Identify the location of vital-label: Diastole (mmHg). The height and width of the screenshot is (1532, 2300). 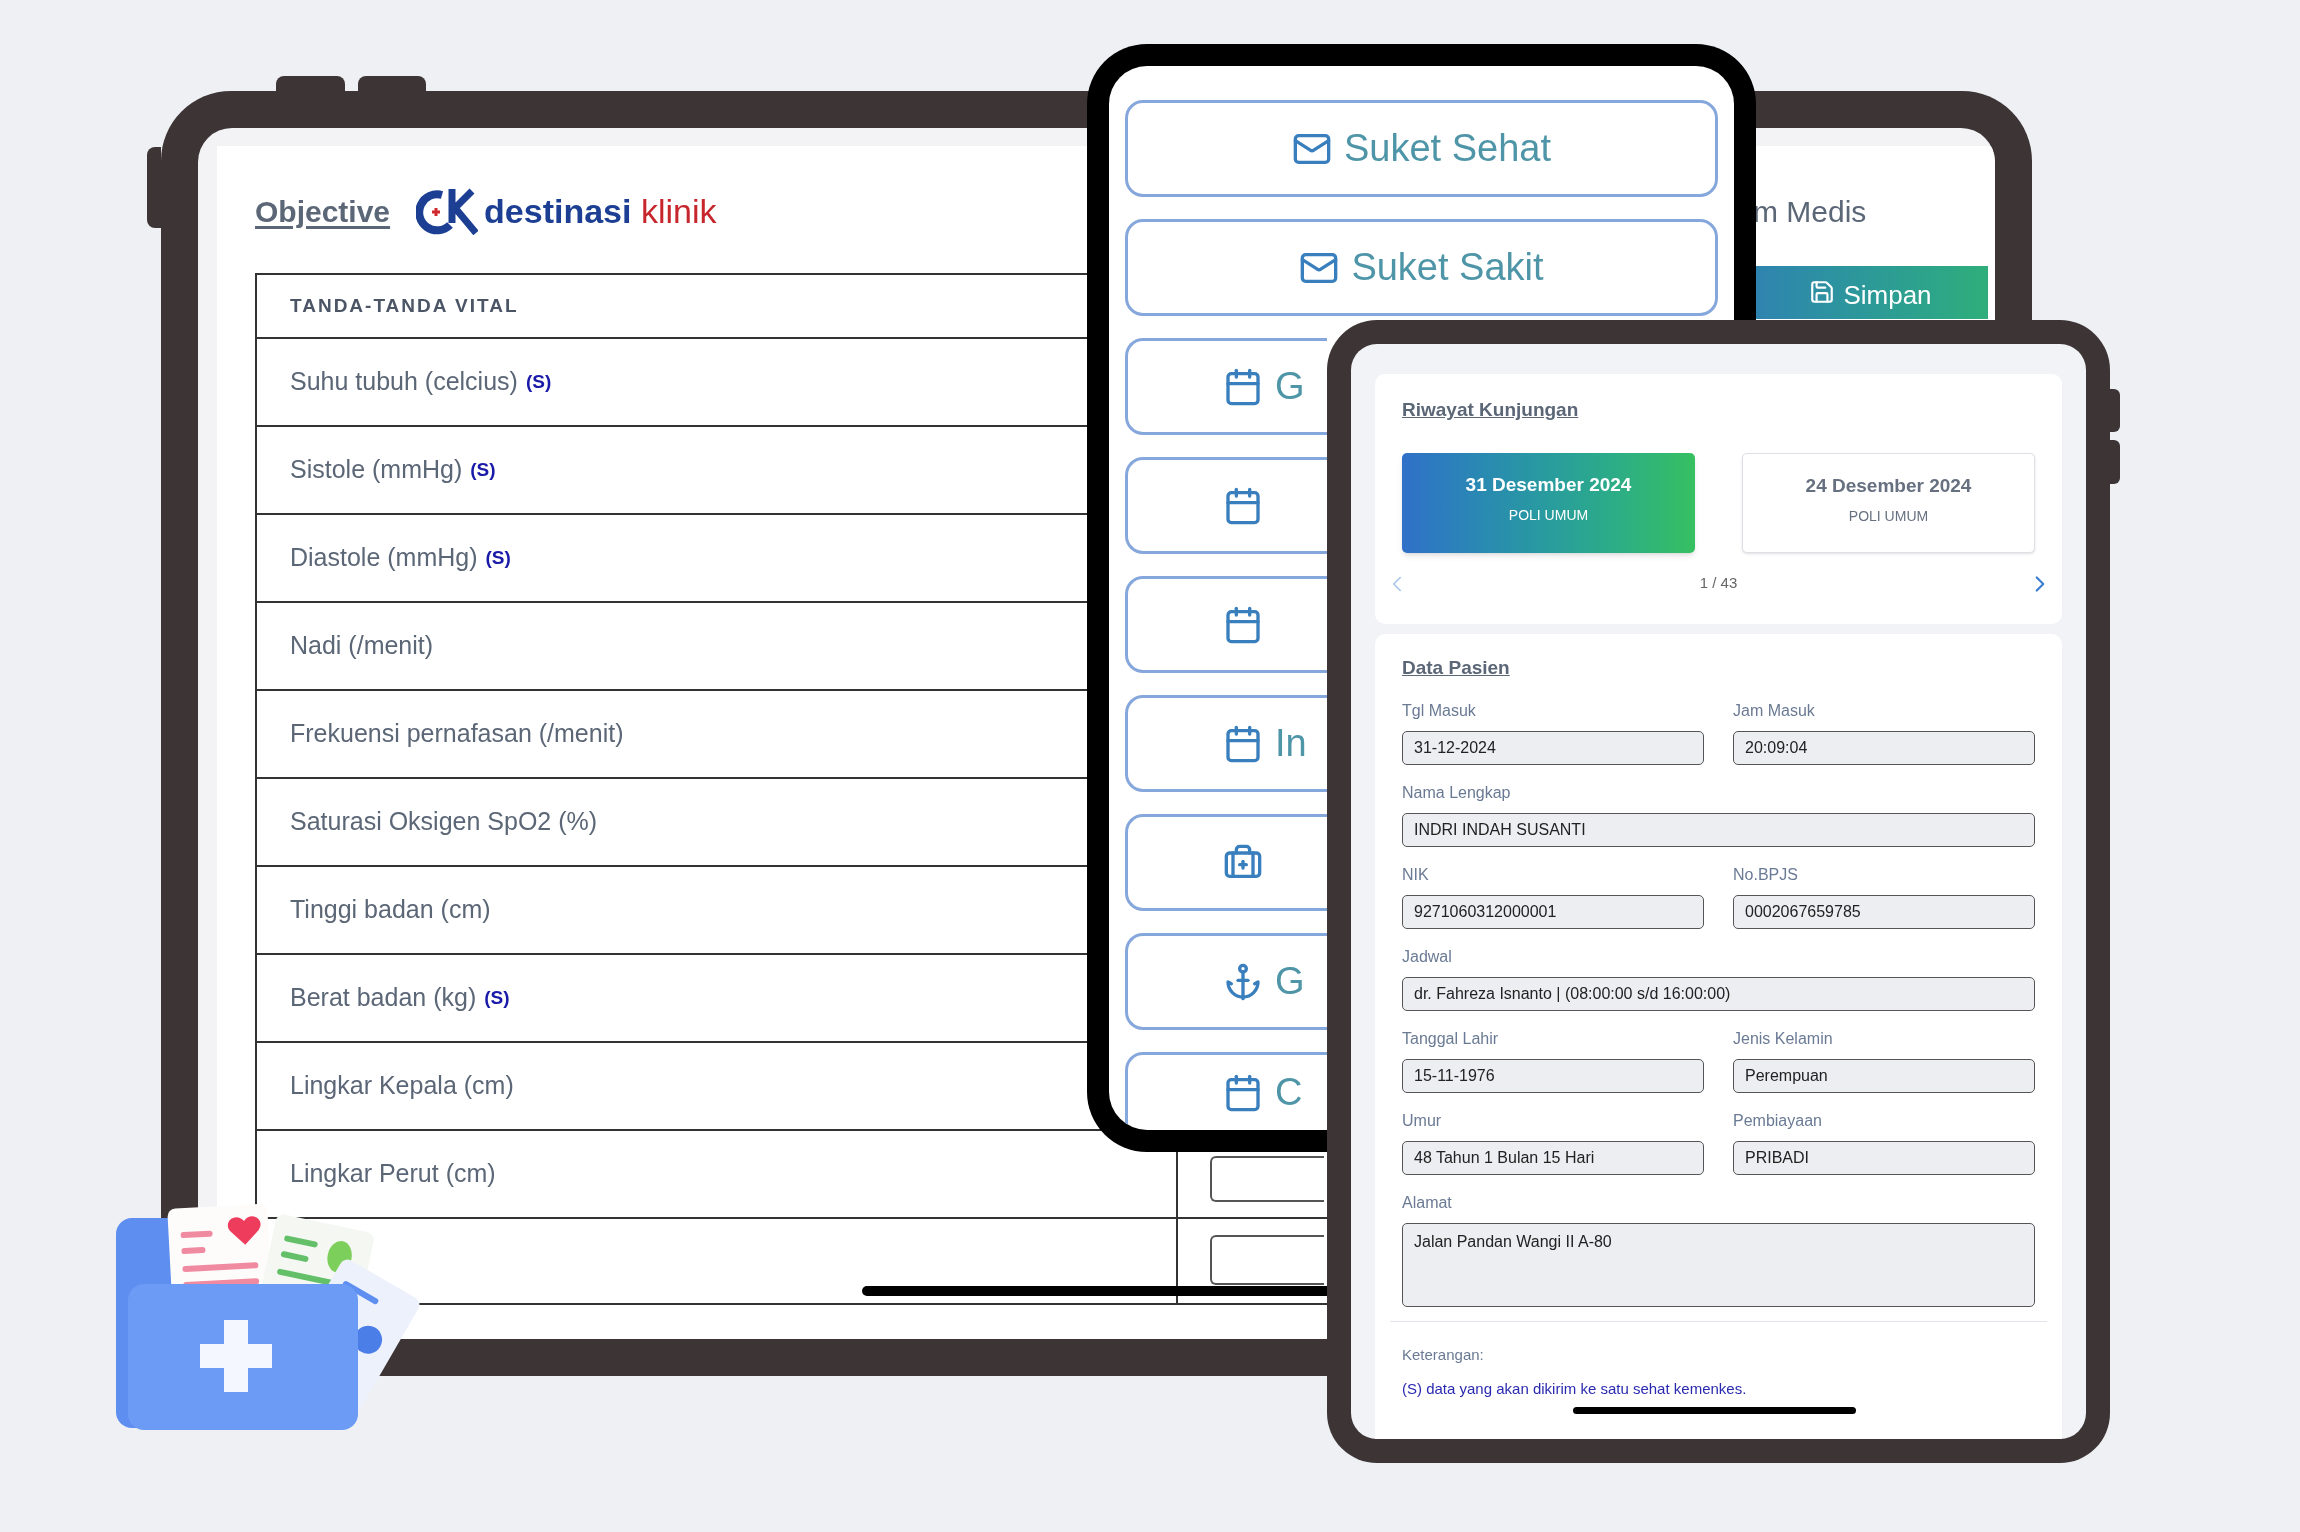
(384, 558).